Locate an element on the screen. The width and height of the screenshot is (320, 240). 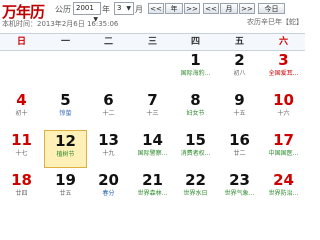
weekday-thu: 四 is located at coordinates (195, 42).